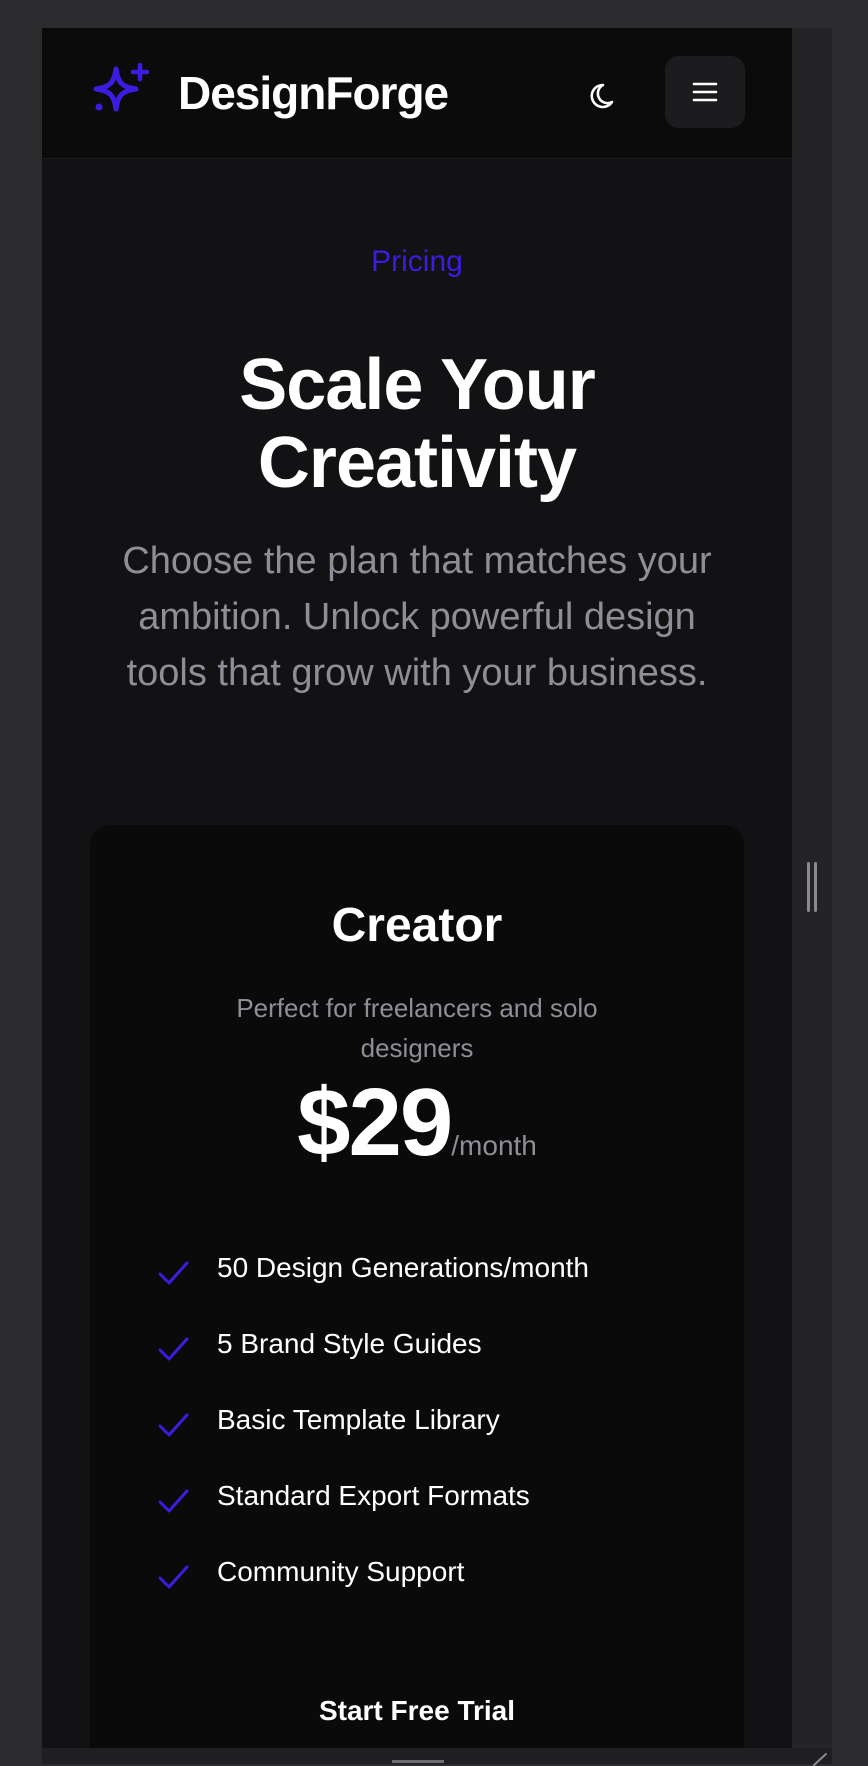  Describe the element at coordinates (375, 1122) in the screenshot. I see `plan-price: $29` at that location.